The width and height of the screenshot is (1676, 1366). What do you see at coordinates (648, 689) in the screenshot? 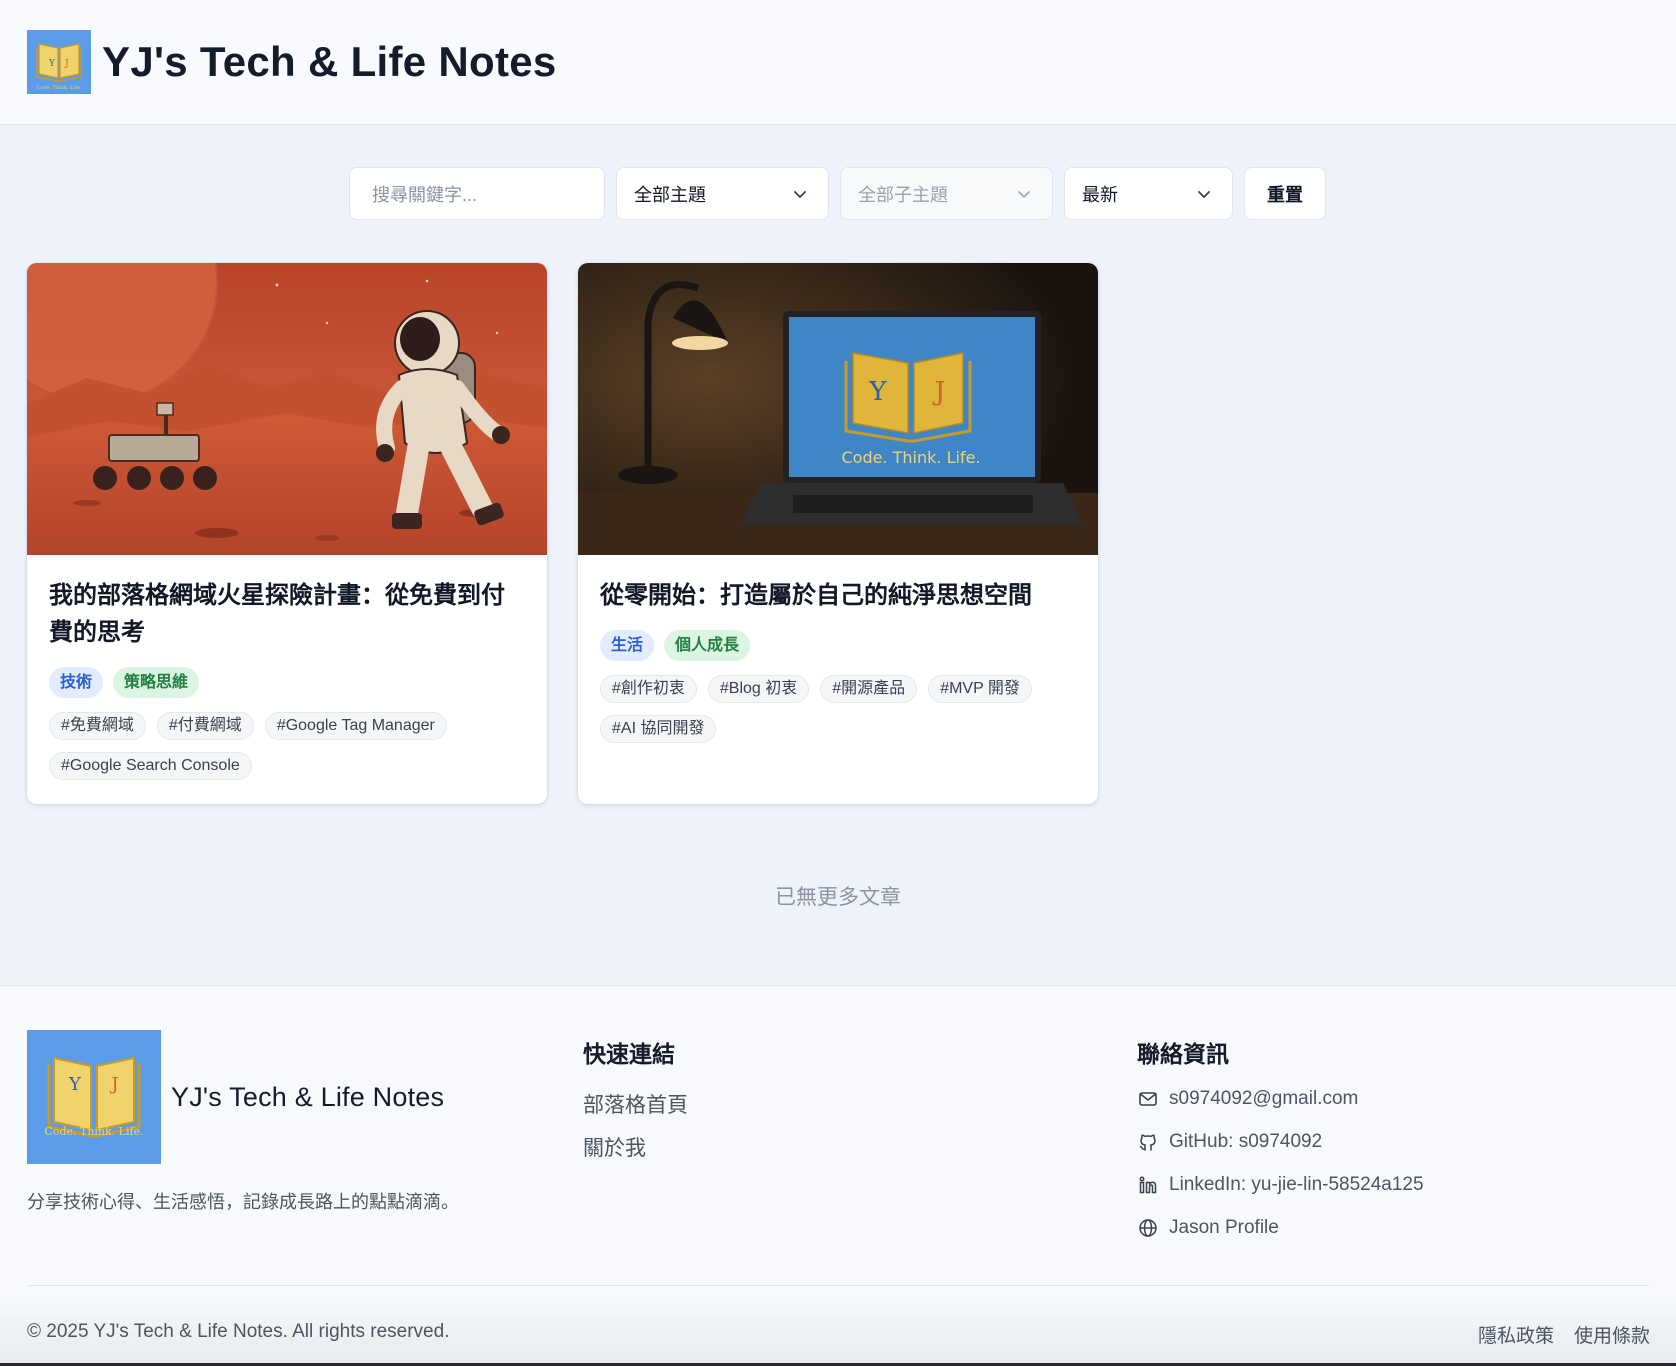
I see `tag-chip: #創作初衷` at bounding box center [648, 689].